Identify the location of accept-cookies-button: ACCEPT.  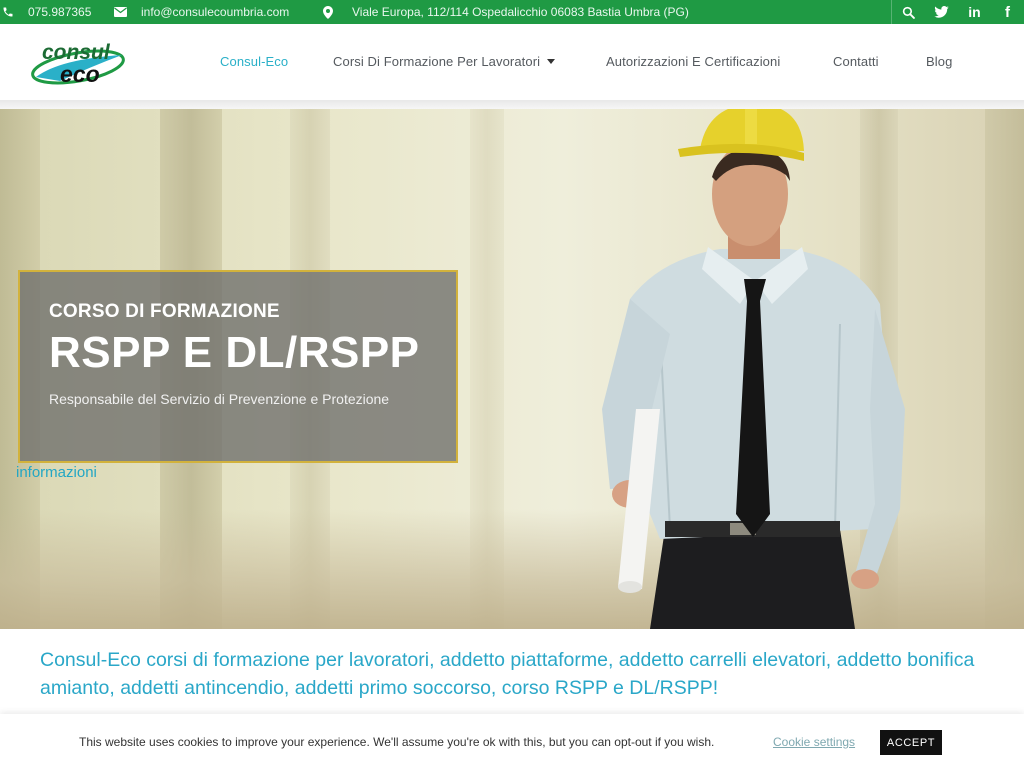
(911, 742).